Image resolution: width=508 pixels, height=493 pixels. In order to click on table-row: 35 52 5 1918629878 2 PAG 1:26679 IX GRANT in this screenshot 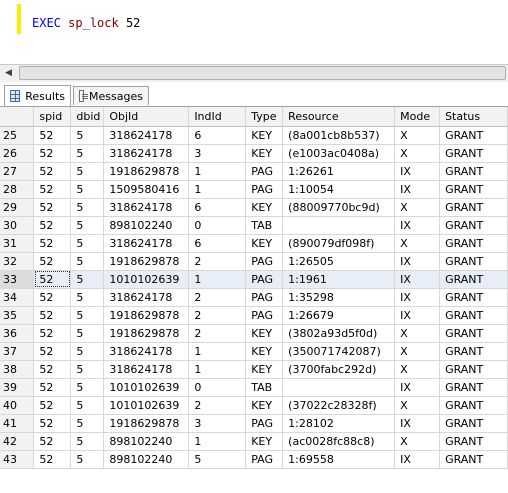, I will do `click(254, 315)`.